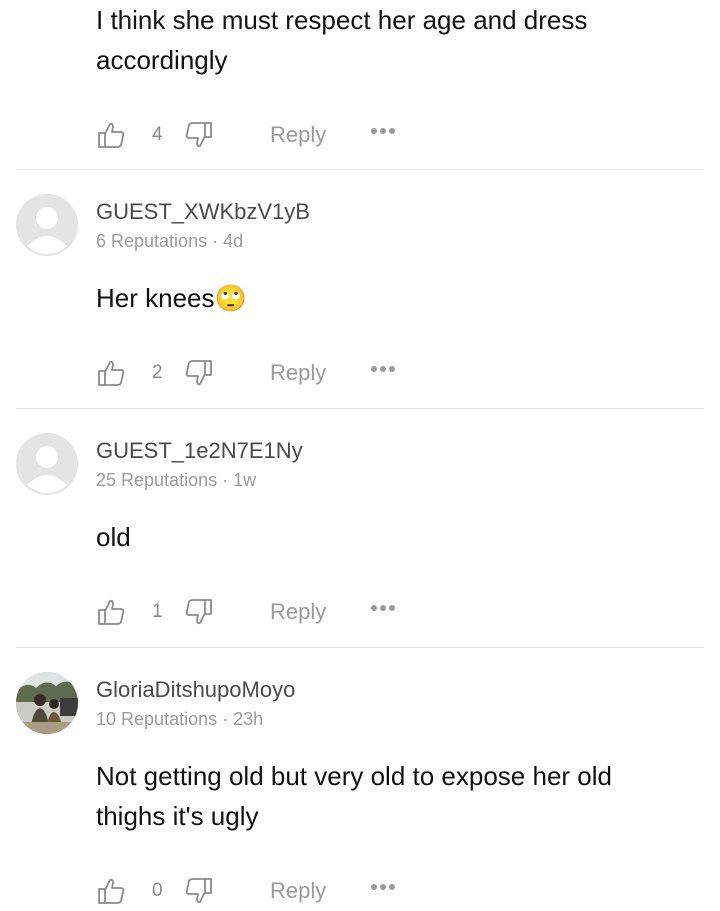 Image resolution: width=720 pixels, height=911 pixels. What do you see at coordinates (248, 719) in the screenshot?
I see `comment-time: 23h` at bounding box center [248, 719].